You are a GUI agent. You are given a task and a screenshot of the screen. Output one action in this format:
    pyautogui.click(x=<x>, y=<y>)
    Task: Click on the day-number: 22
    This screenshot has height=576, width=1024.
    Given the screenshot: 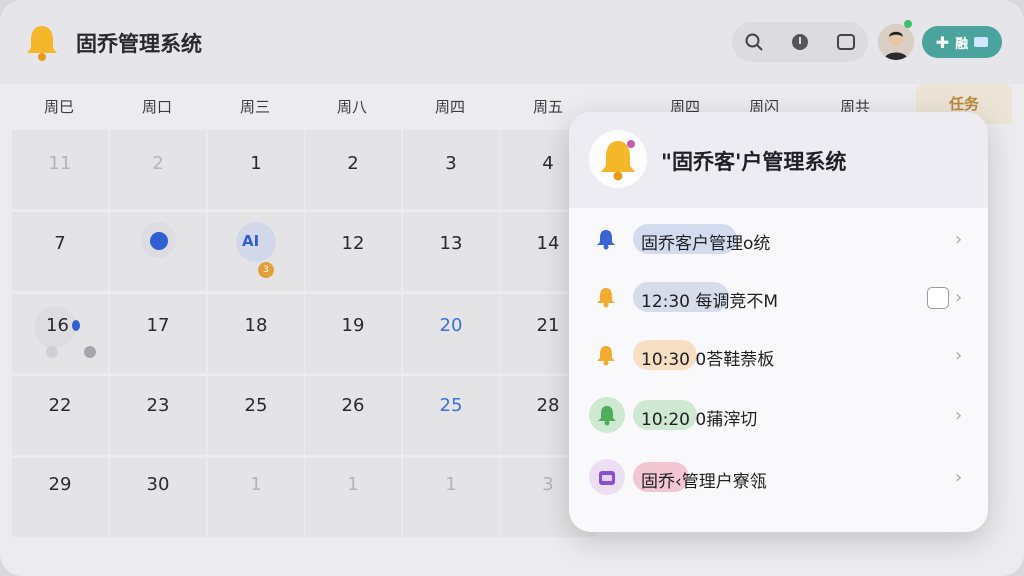 What is the action you would take?
    pyautogui.click(x=60, y=405)
    